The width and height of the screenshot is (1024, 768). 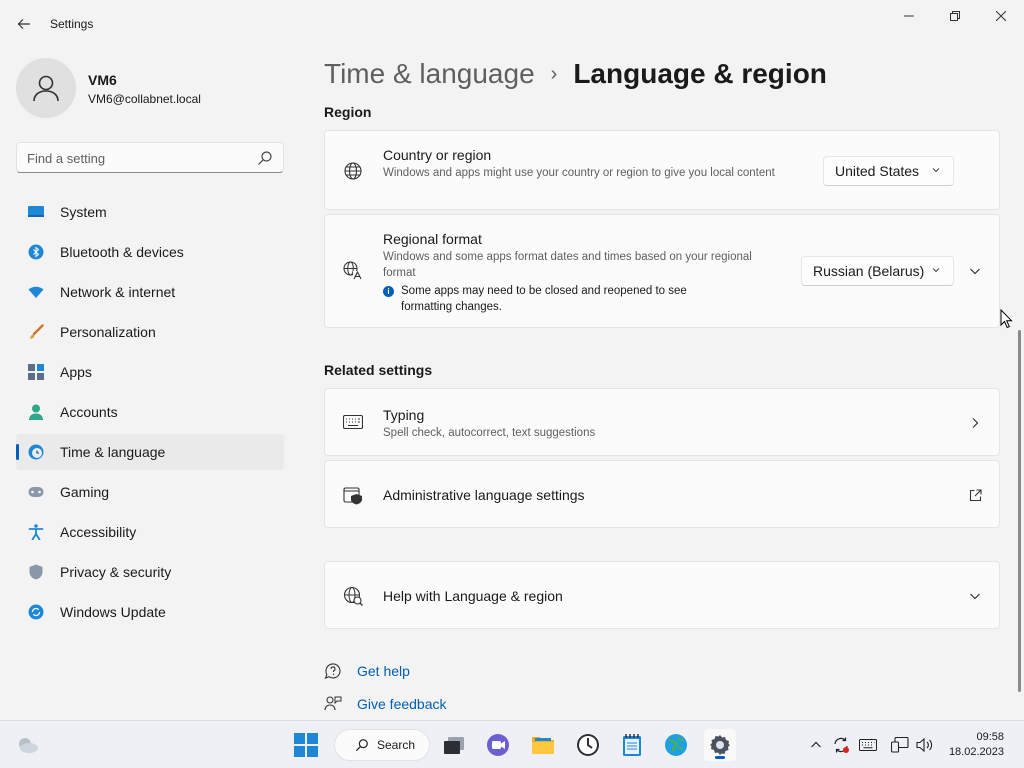 What do you see at coordinates (498, 745) in the screenshot?
I see `teams-chat-button` at bounding box center [498, 745].